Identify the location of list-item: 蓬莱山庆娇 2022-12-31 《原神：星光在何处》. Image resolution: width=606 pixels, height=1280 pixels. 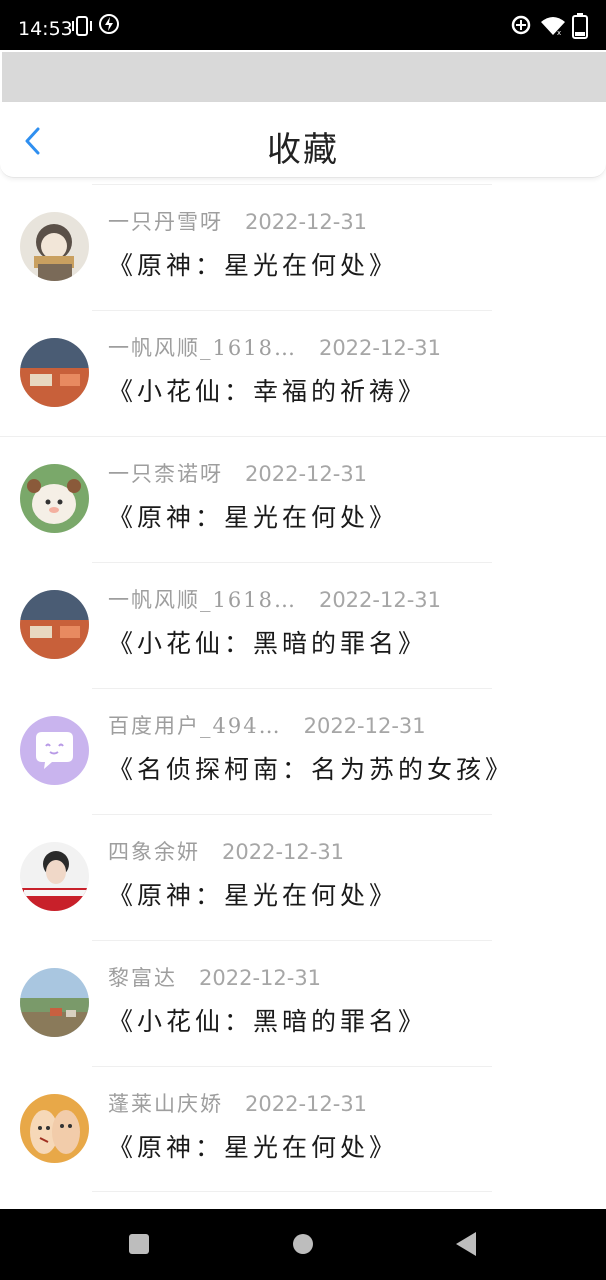
(303, 1129).